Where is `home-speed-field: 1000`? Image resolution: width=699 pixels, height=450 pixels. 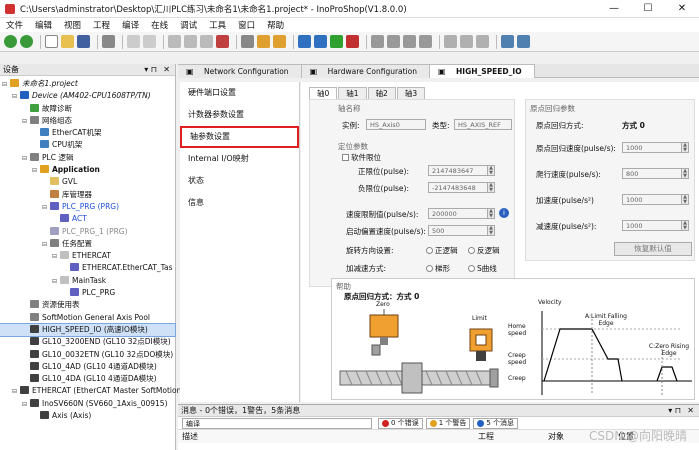 home-speed-field: 1000 is located at coordinates (652, 147).